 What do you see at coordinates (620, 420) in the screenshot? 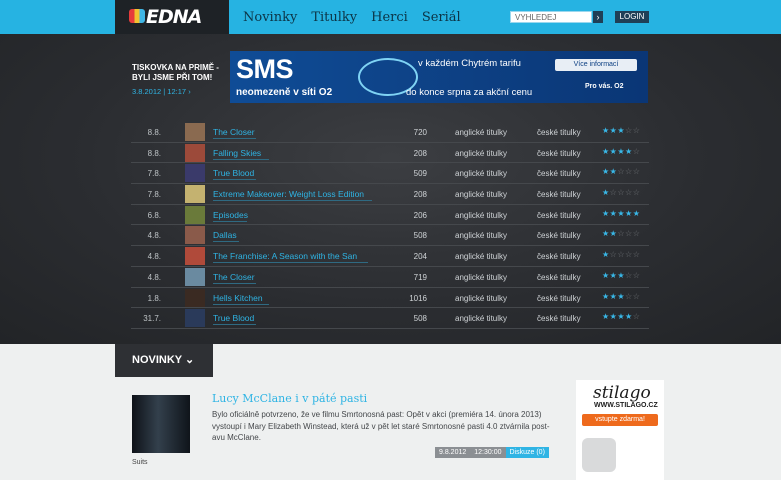
I see `side-ad-button: vstupte zdarma!` at bounding box center [620, 420].